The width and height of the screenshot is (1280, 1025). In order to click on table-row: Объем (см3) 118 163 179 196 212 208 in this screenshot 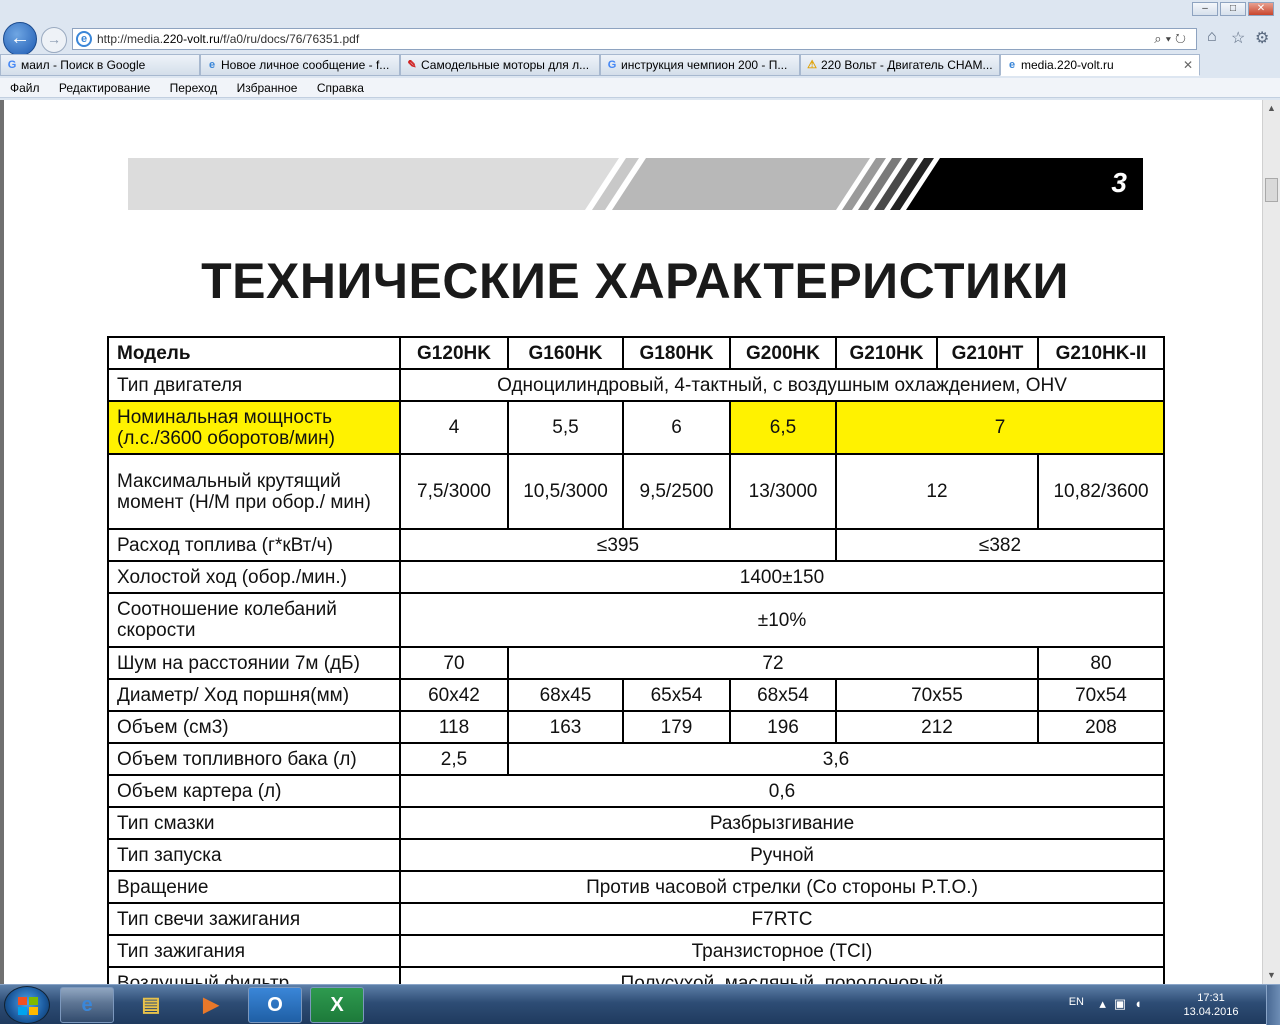, I will do `click(636, 727)`.